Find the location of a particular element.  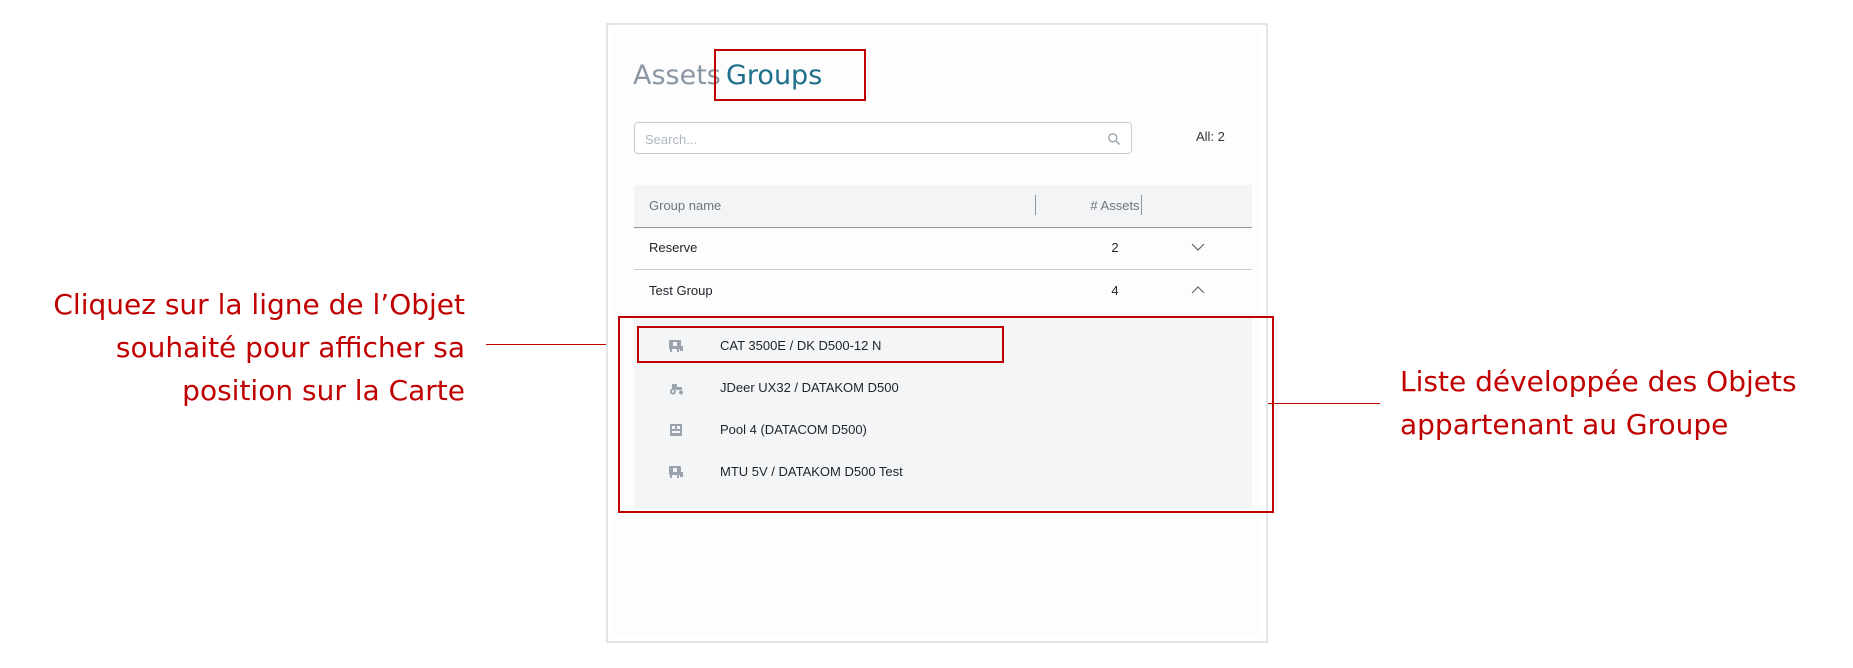

group-asset-count: 4 is located at coordinates (1115, 290).